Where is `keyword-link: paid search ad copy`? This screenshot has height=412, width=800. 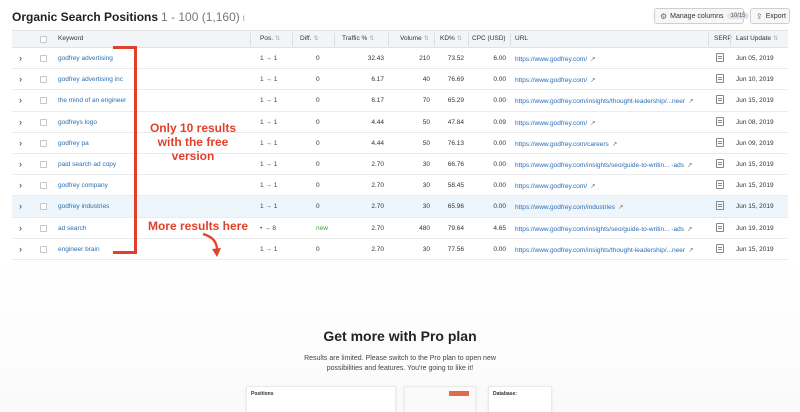
keyword-link: paid search ad copy is located at coordinates (87, 164).